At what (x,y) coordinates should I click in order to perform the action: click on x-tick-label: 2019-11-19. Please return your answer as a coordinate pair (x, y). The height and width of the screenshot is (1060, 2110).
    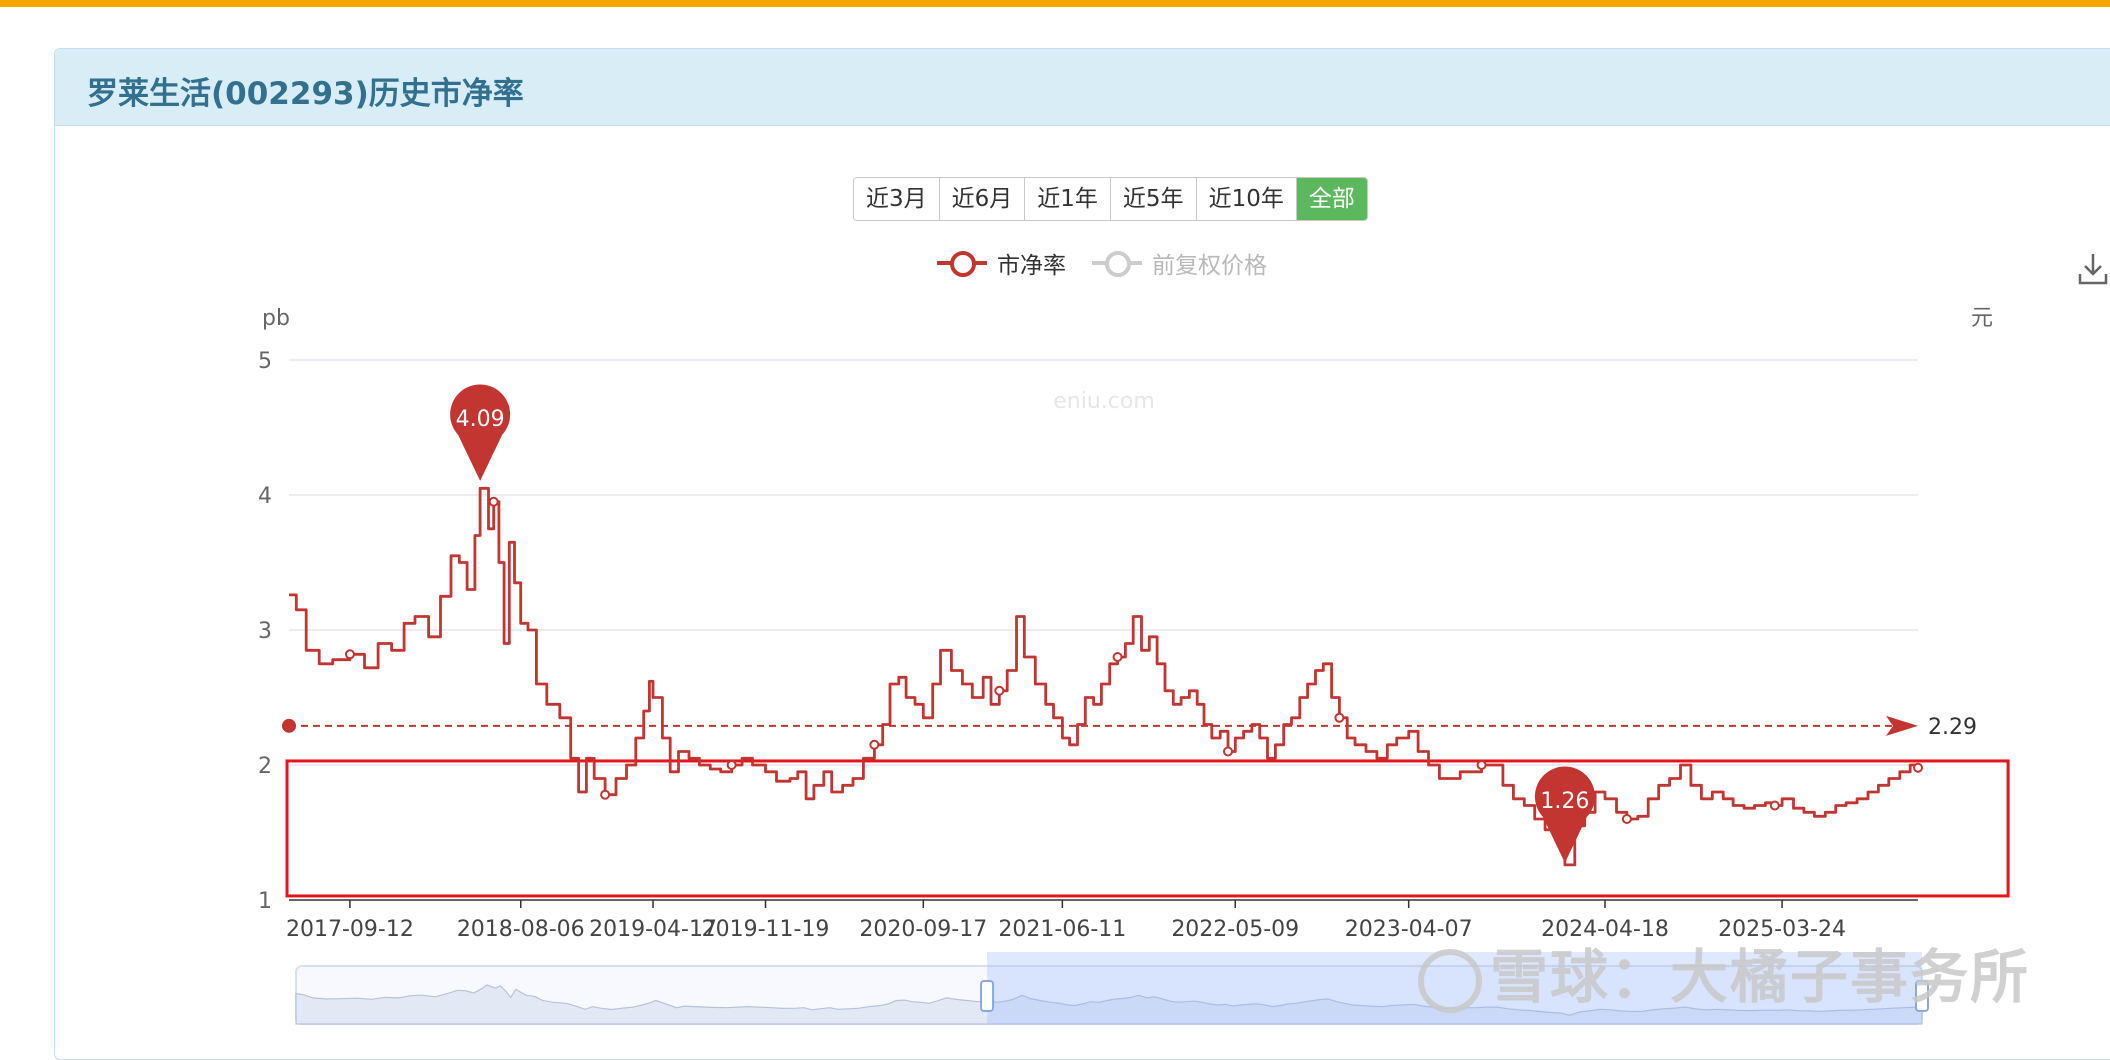
    Looking at the image, I should click on (766, 929).